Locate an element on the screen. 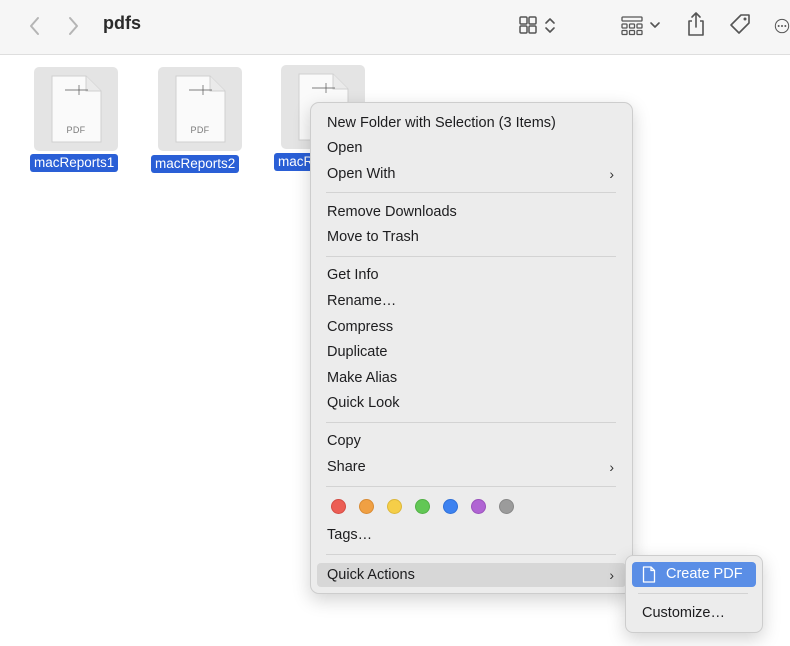 Image resolution: width=790 pixels, height=646 pixels. tag-color-yellow is located at coordinates (394, 506).